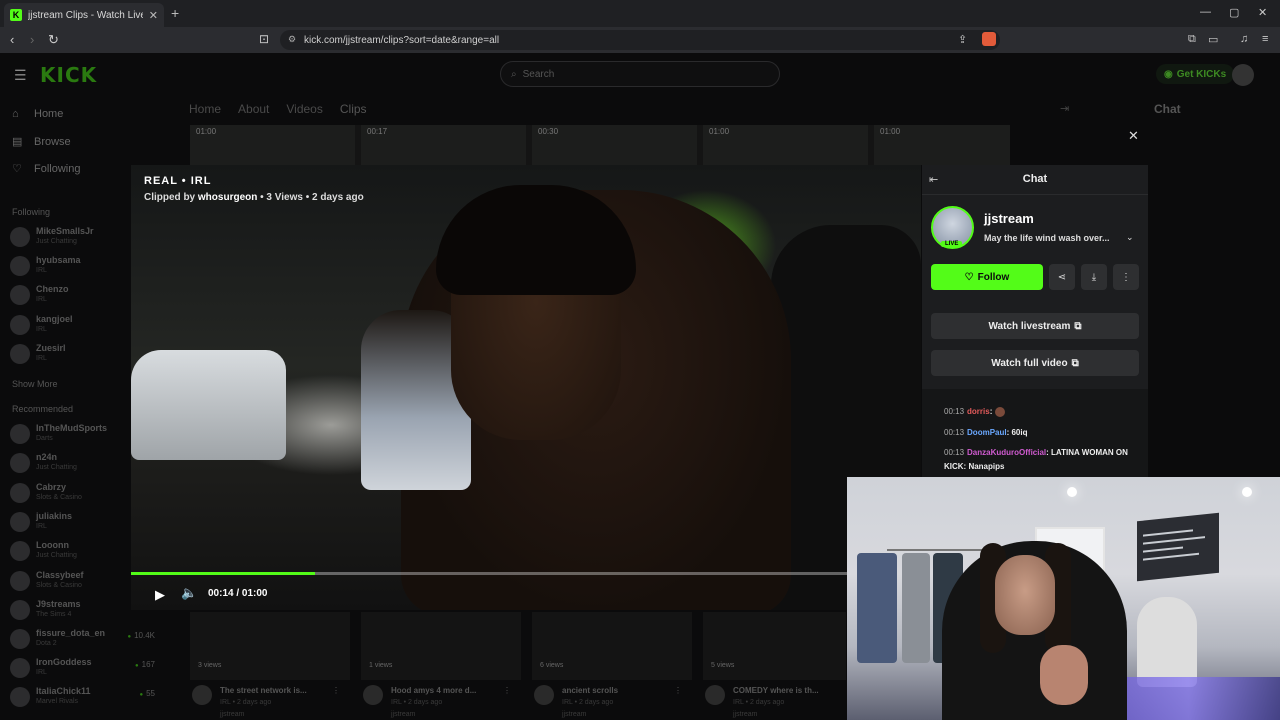  I want to click on maximize-icon: ▢, so click(1234, 12).